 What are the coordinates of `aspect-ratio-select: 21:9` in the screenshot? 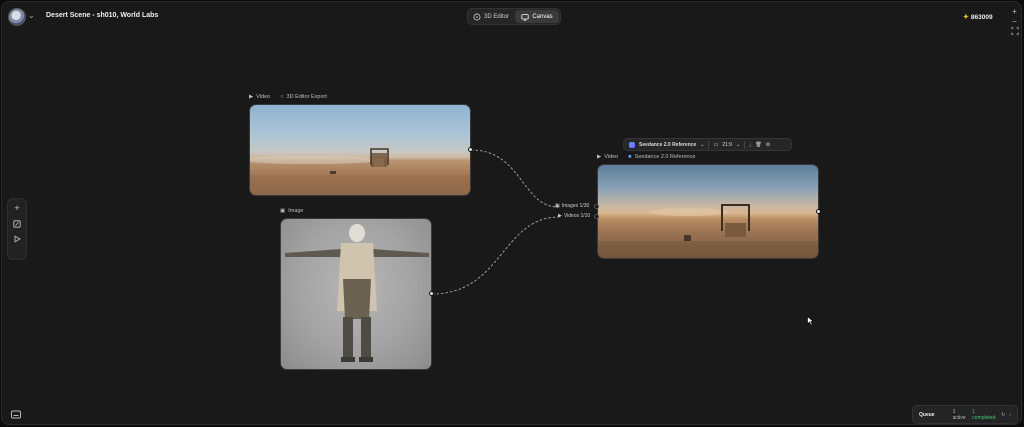 It's located at (727, 145).